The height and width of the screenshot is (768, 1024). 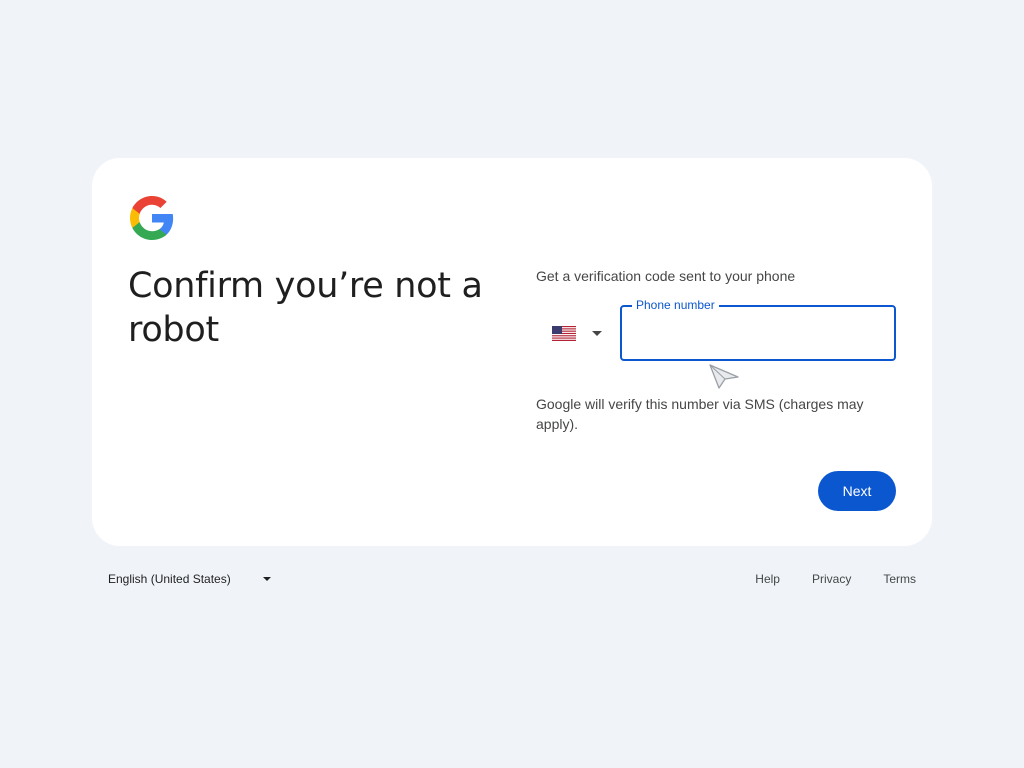 I want to click on next-button: Next, so click(x=857, y=491).